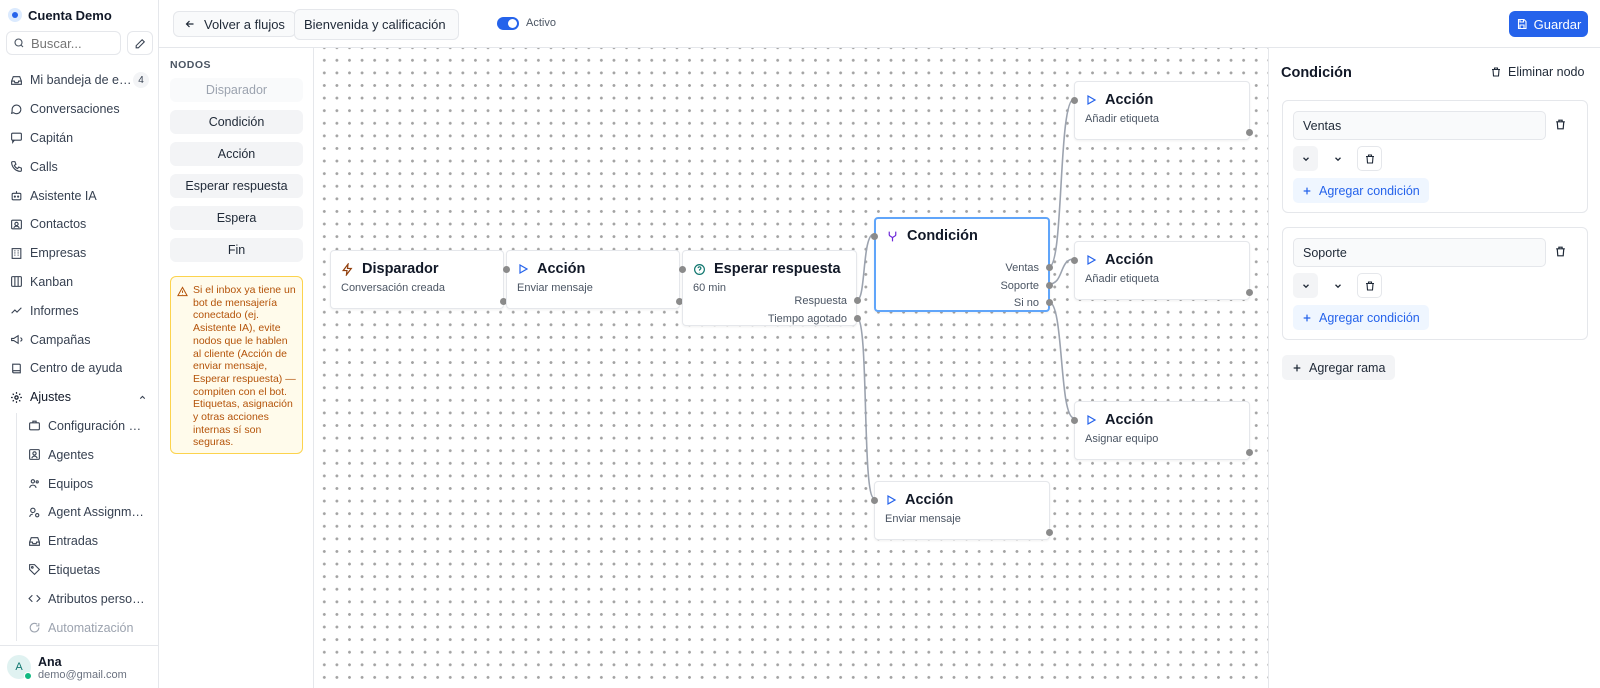 The width and height of the screenshot is (1600, 688). What do you see at coordinates (1537, 72) in the screenshot?
I see `delete-node-button: Eliminar nodo` at bounding box center [1537, 72].